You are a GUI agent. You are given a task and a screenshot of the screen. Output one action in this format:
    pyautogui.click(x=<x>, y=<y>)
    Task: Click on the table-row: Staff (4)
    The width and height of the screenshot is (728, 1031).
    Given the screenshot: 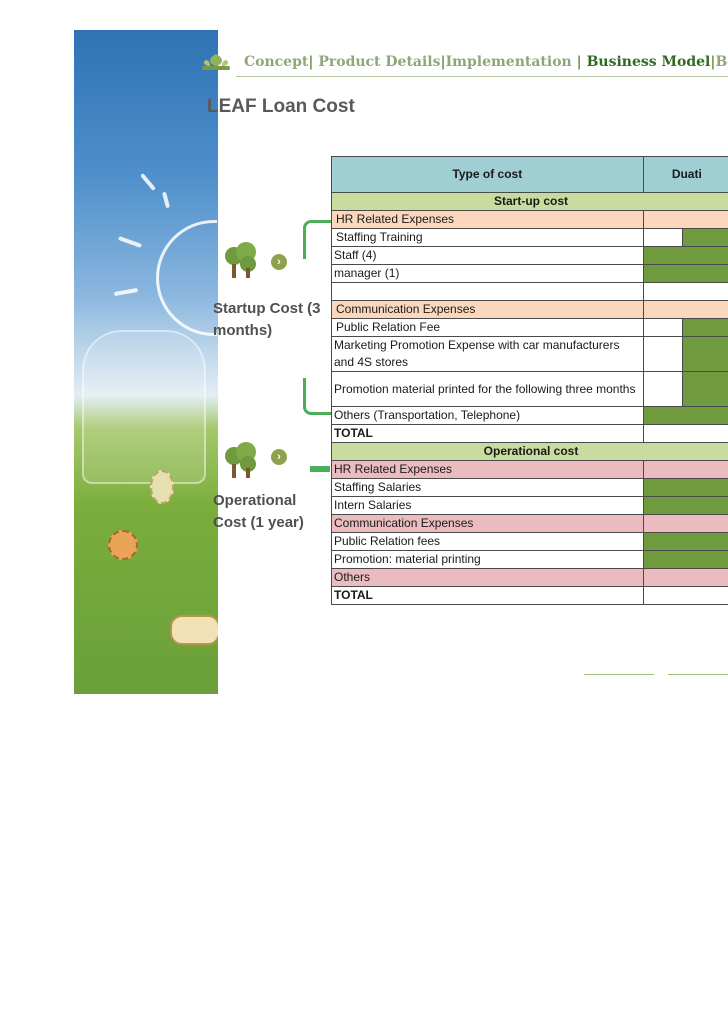 What is the action you would take?
    pyautogui.click(x=529, y=255)
    